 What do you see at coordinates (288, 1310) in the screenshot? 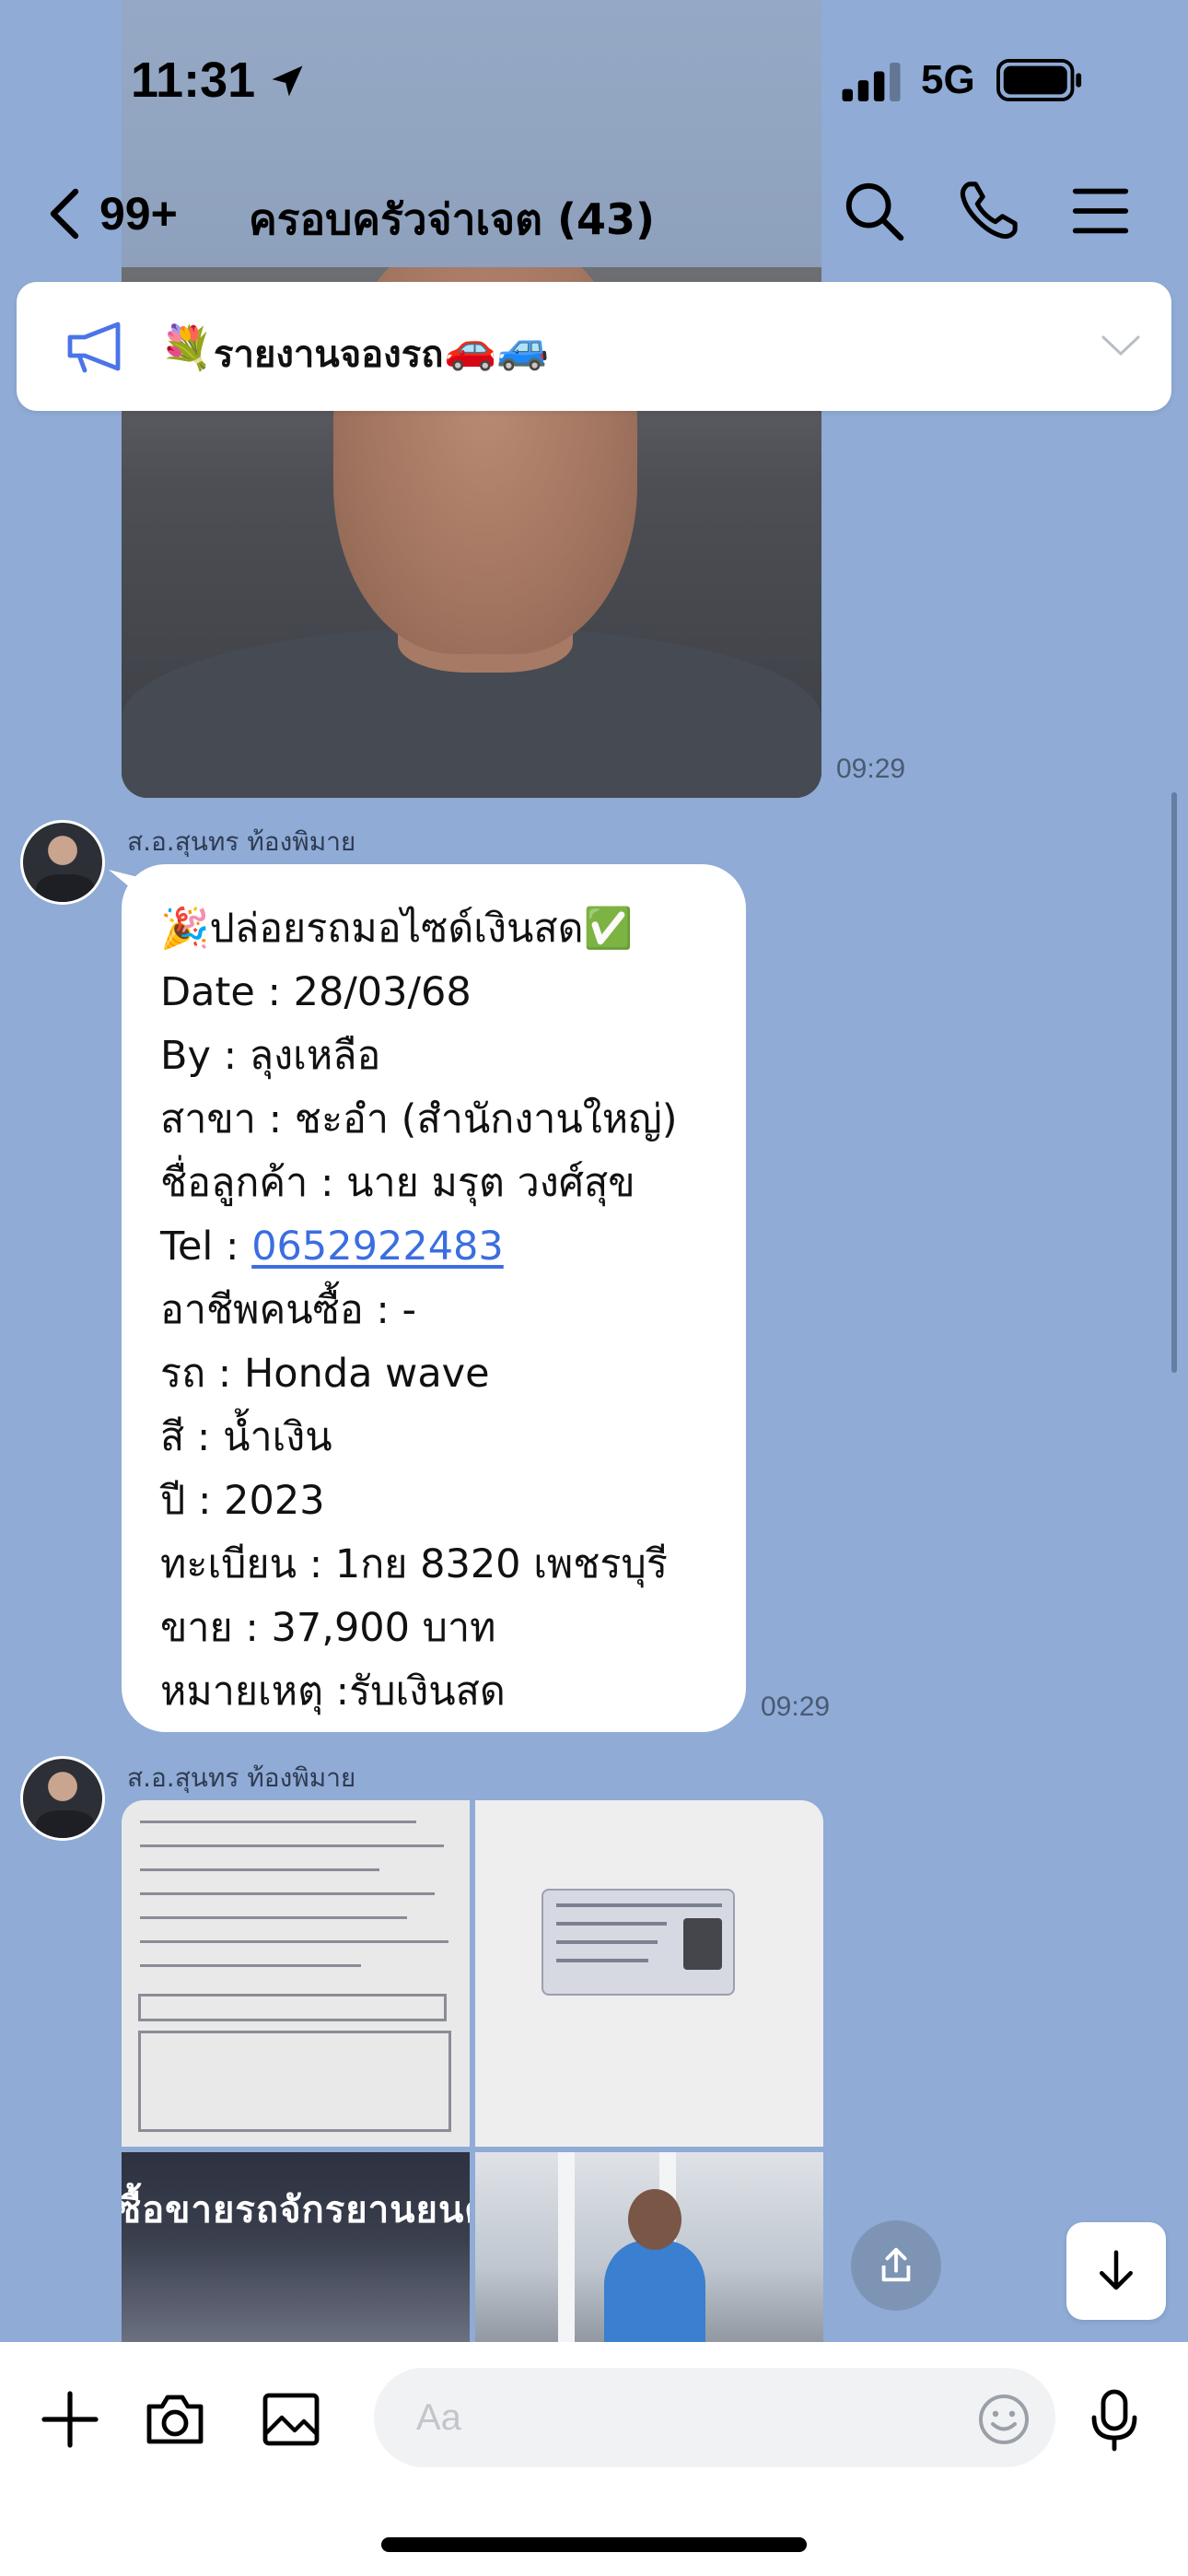
I see `line-job: อาชีพคนซื้อ : -` at bounding box center [288, 1310].